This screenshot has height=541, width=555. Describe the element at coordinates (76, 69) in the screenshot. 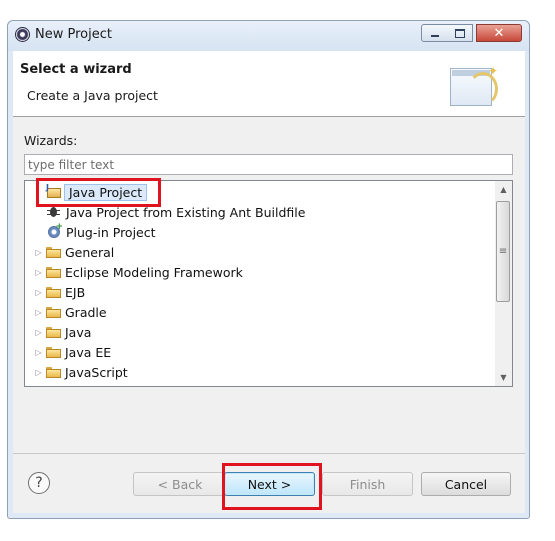

I see `header-title: Select a wizard` at that location.